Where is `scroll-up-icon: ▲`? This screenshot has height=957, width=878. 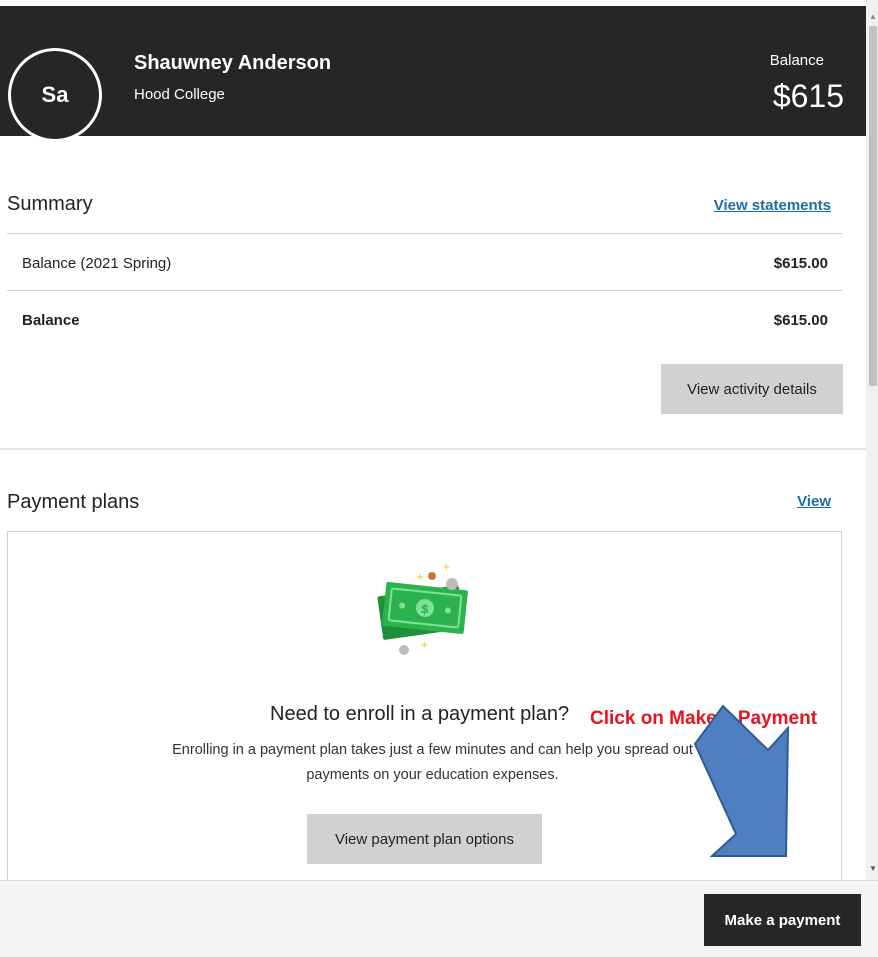 scroll-up-icon: ▲ is located at coordinates (873, 16).